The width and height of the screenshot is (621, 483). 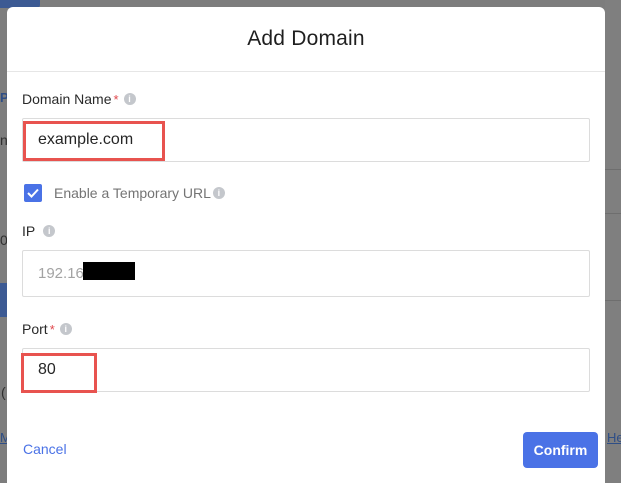 I want to click on background-right-edge, so click(x=613, y=241).